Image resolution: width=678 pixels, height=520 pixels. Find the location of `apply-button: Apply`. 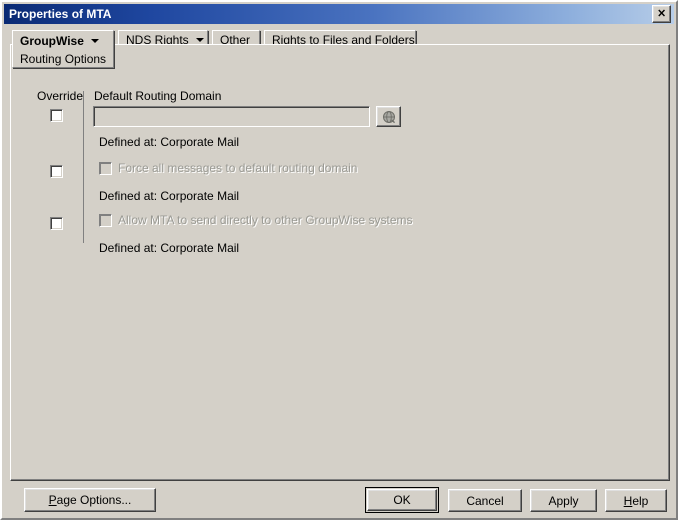

apply-button: Apply is located at coordinates (563, 500).